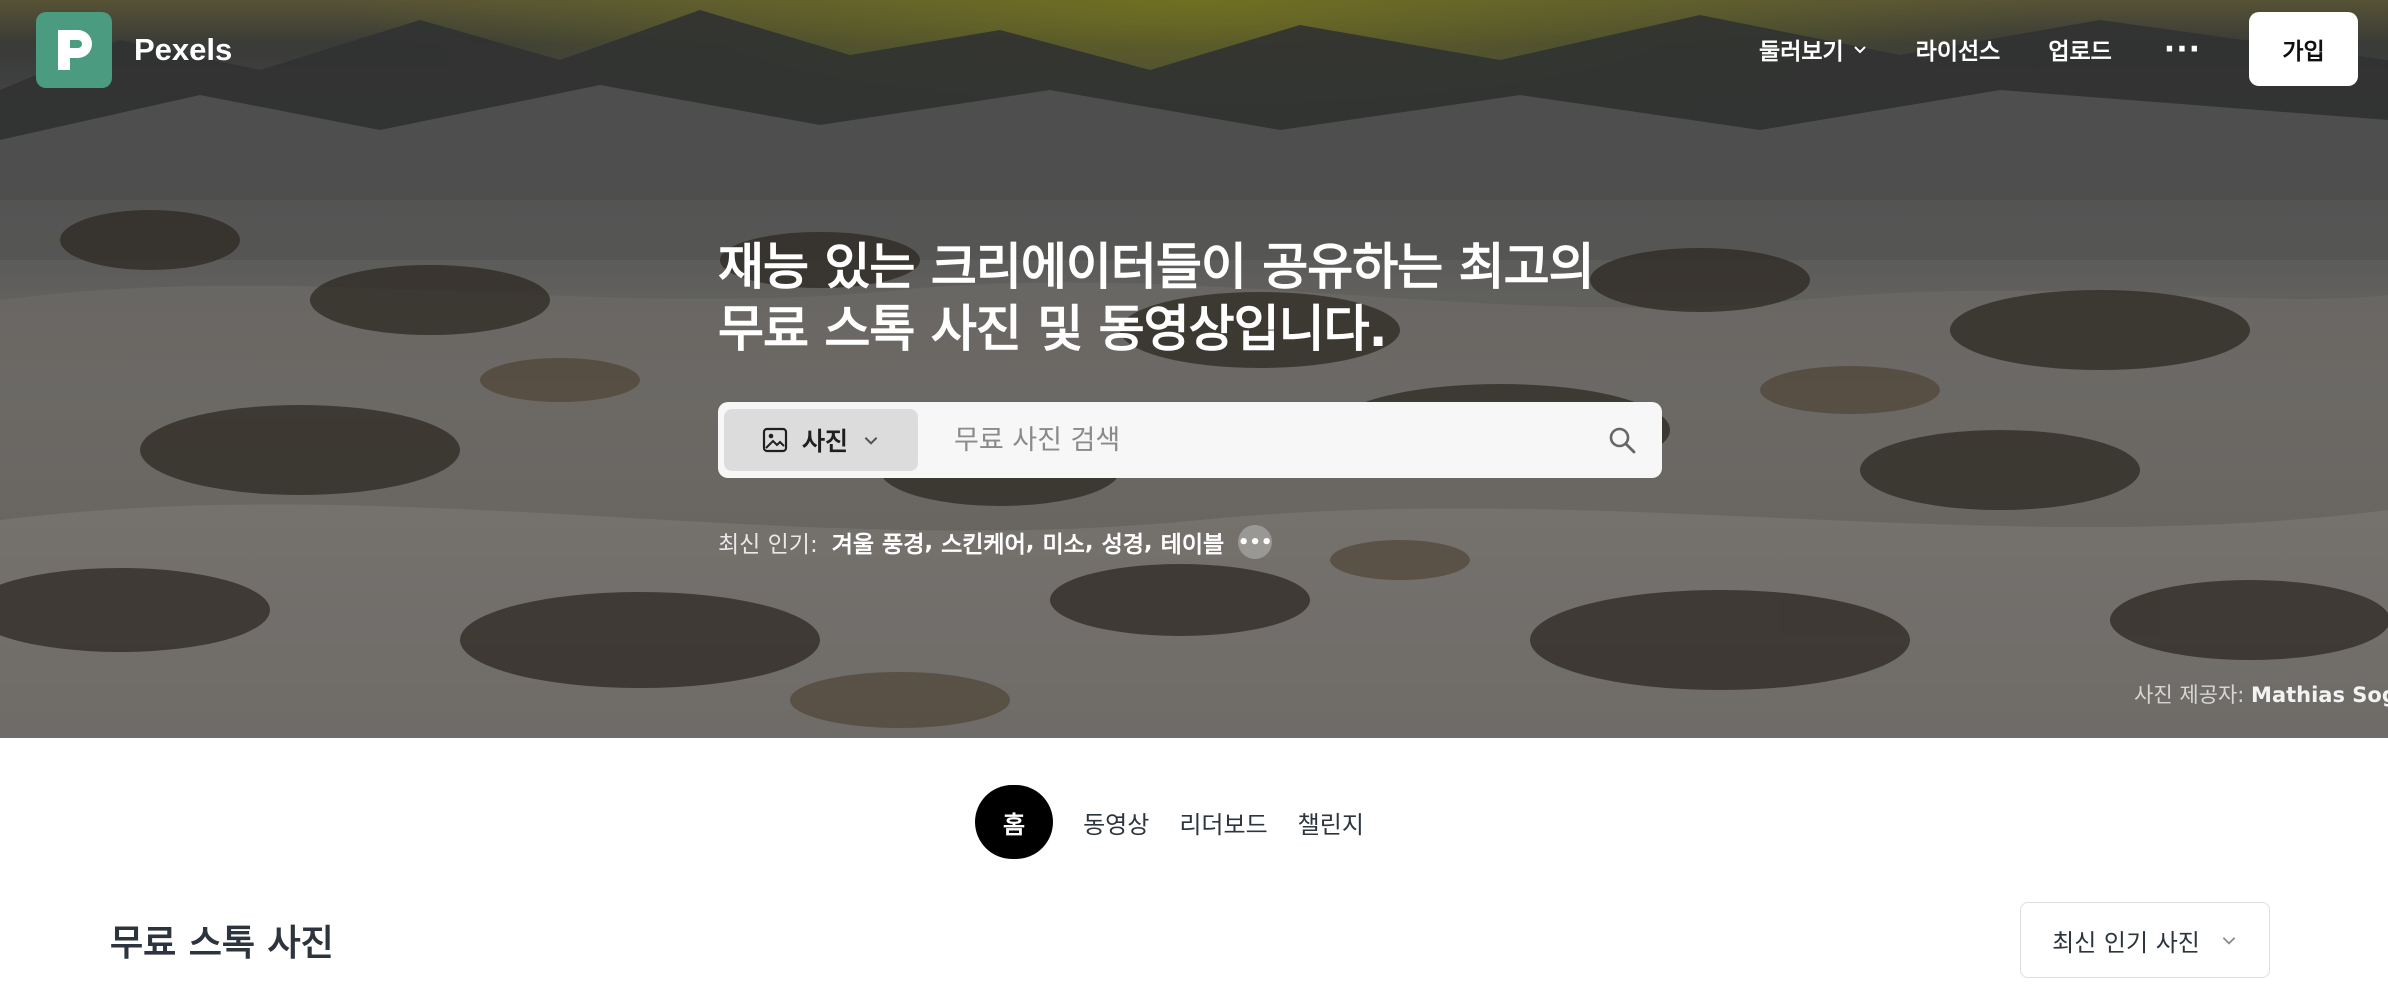 The image size is (2388, 1007). I want to click on search-type-dropdown: 사진, so click(821, 440).